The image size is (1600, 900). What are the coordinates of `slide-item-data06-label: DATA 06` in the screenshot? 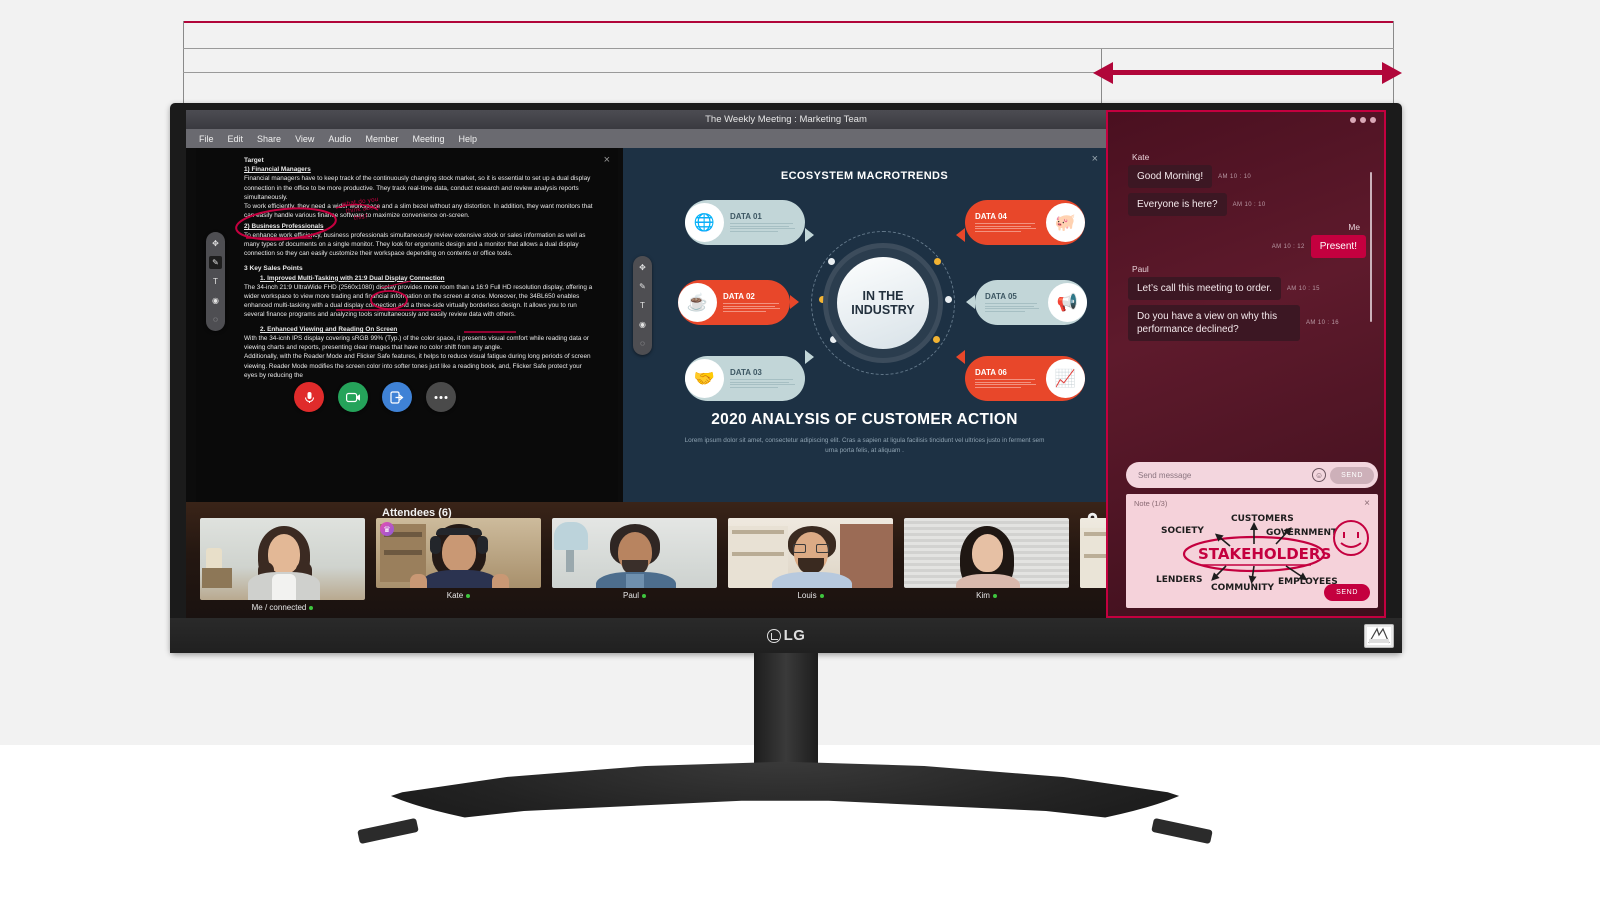 It's located at (991, 372).